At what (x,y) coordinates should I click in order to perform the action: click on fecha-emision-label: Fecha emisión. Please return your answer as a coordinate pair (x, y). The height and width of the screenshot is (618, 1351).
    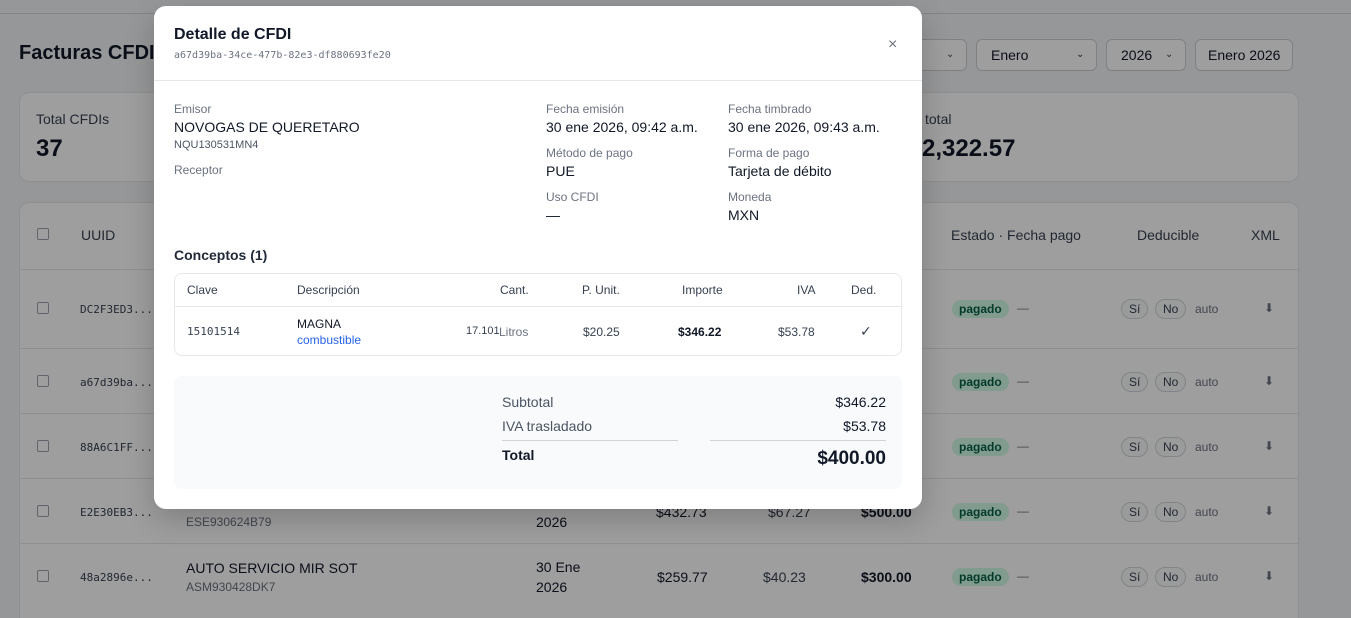
    Looking at the image, I should click on (585, 109).